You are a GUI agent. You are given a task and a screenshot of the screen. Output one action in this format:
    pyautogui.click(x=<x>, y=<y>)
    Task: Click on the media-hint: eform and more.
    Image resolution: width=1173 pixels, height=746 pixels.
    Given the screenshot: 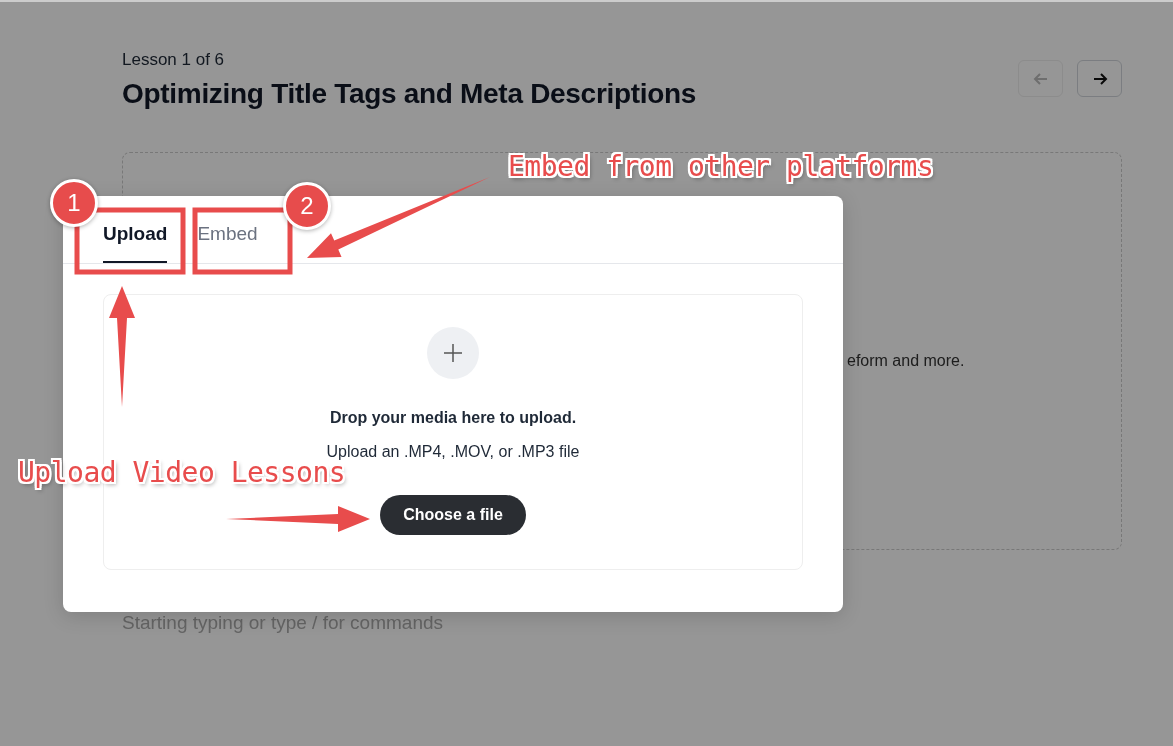 What is the action you would take?
    pyautogui.click(x=906, y=361)
    